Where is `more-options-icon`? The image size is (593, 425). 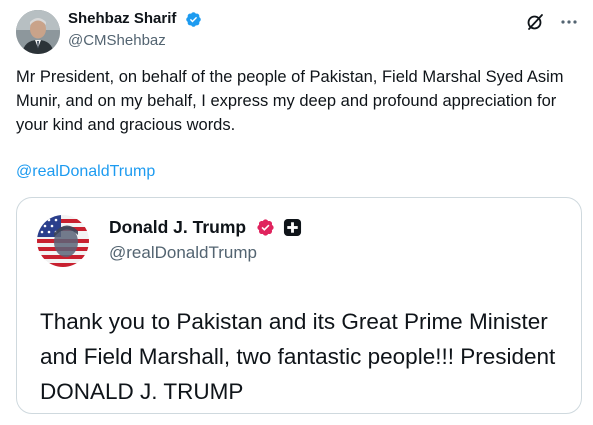
more-options-icon is located at coordinates (569, 22).